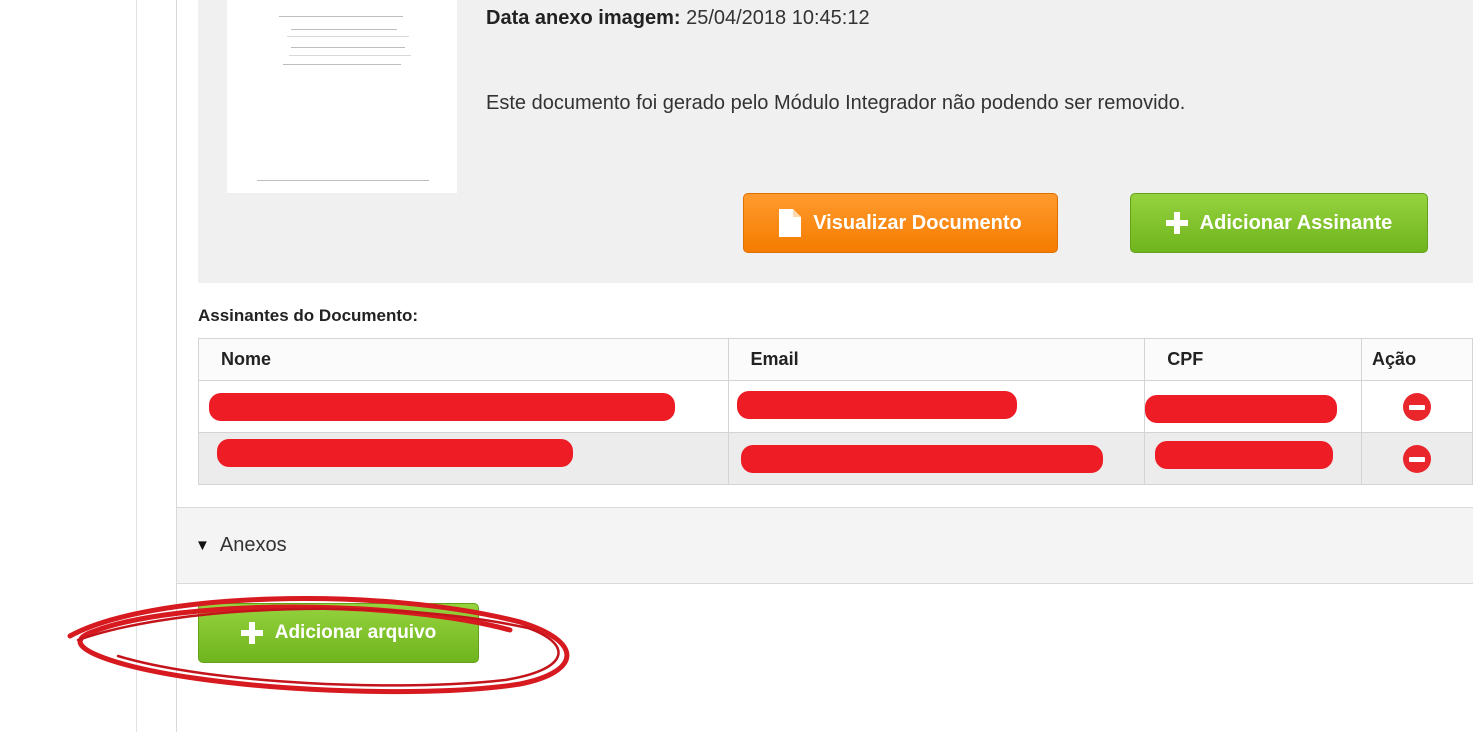 Image resolution: width=1473 pixels, height=732 pixels. What do you see at coordinates (136, 366) in the screenshot?
I see `left-divider` at bounding box center [136, 366].